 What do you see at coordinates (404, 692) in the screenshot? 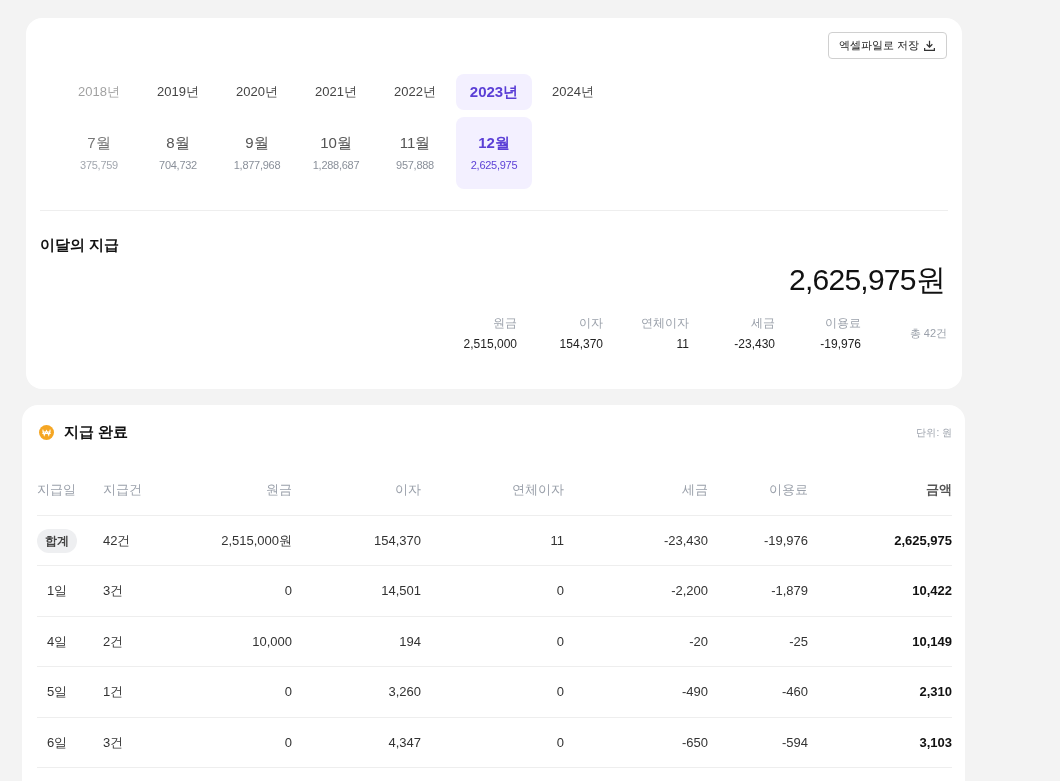
I see `table-cell-text: 3,260` at bounding box center [404, 692].